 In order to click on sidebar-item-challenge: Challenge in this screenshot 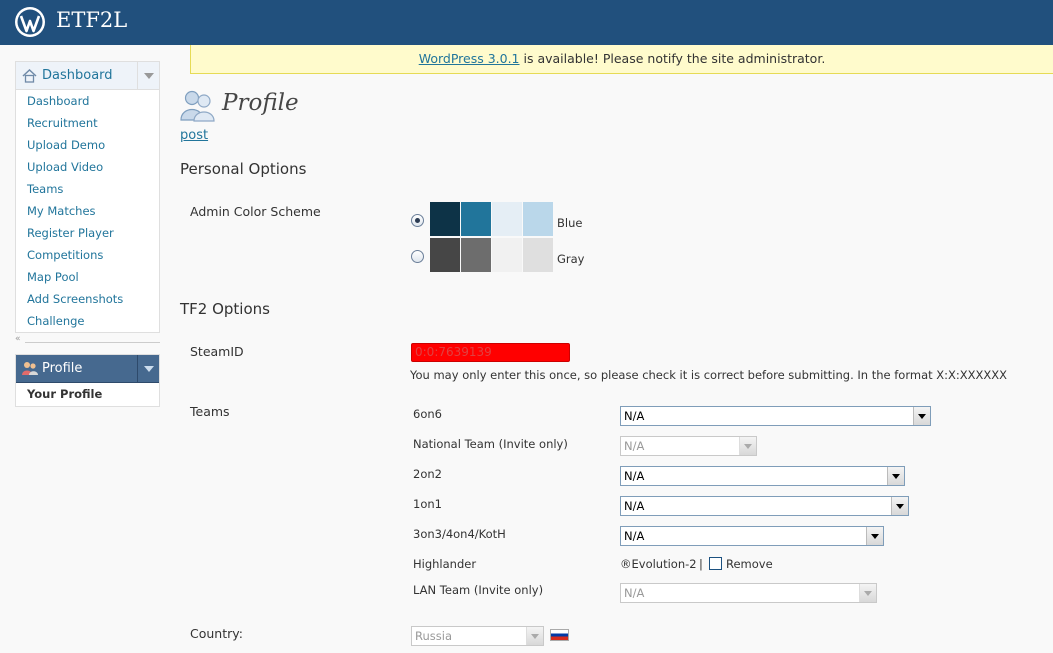, I will do `click(87, 321)`.